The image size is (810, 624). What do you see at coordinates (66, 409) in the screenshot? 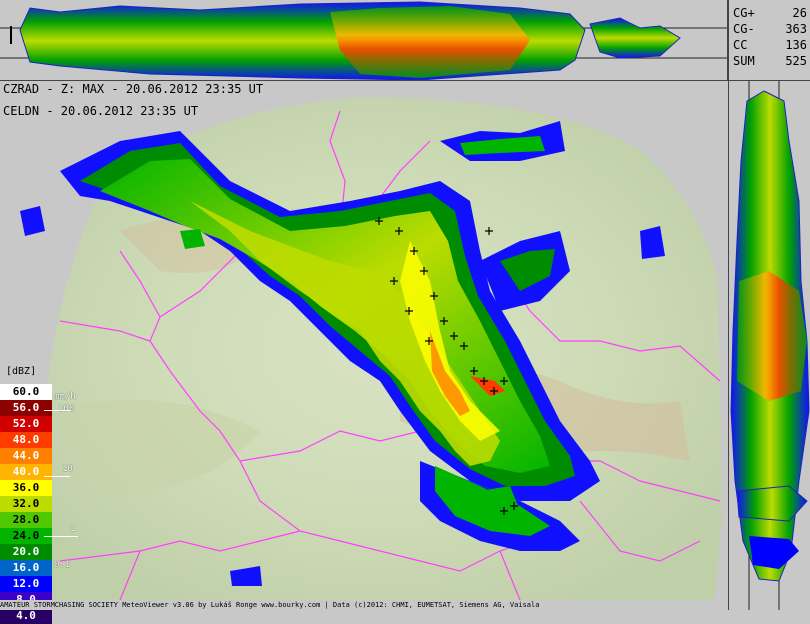
I see `rate-label-100: 100` at bounding box center [66, 409].